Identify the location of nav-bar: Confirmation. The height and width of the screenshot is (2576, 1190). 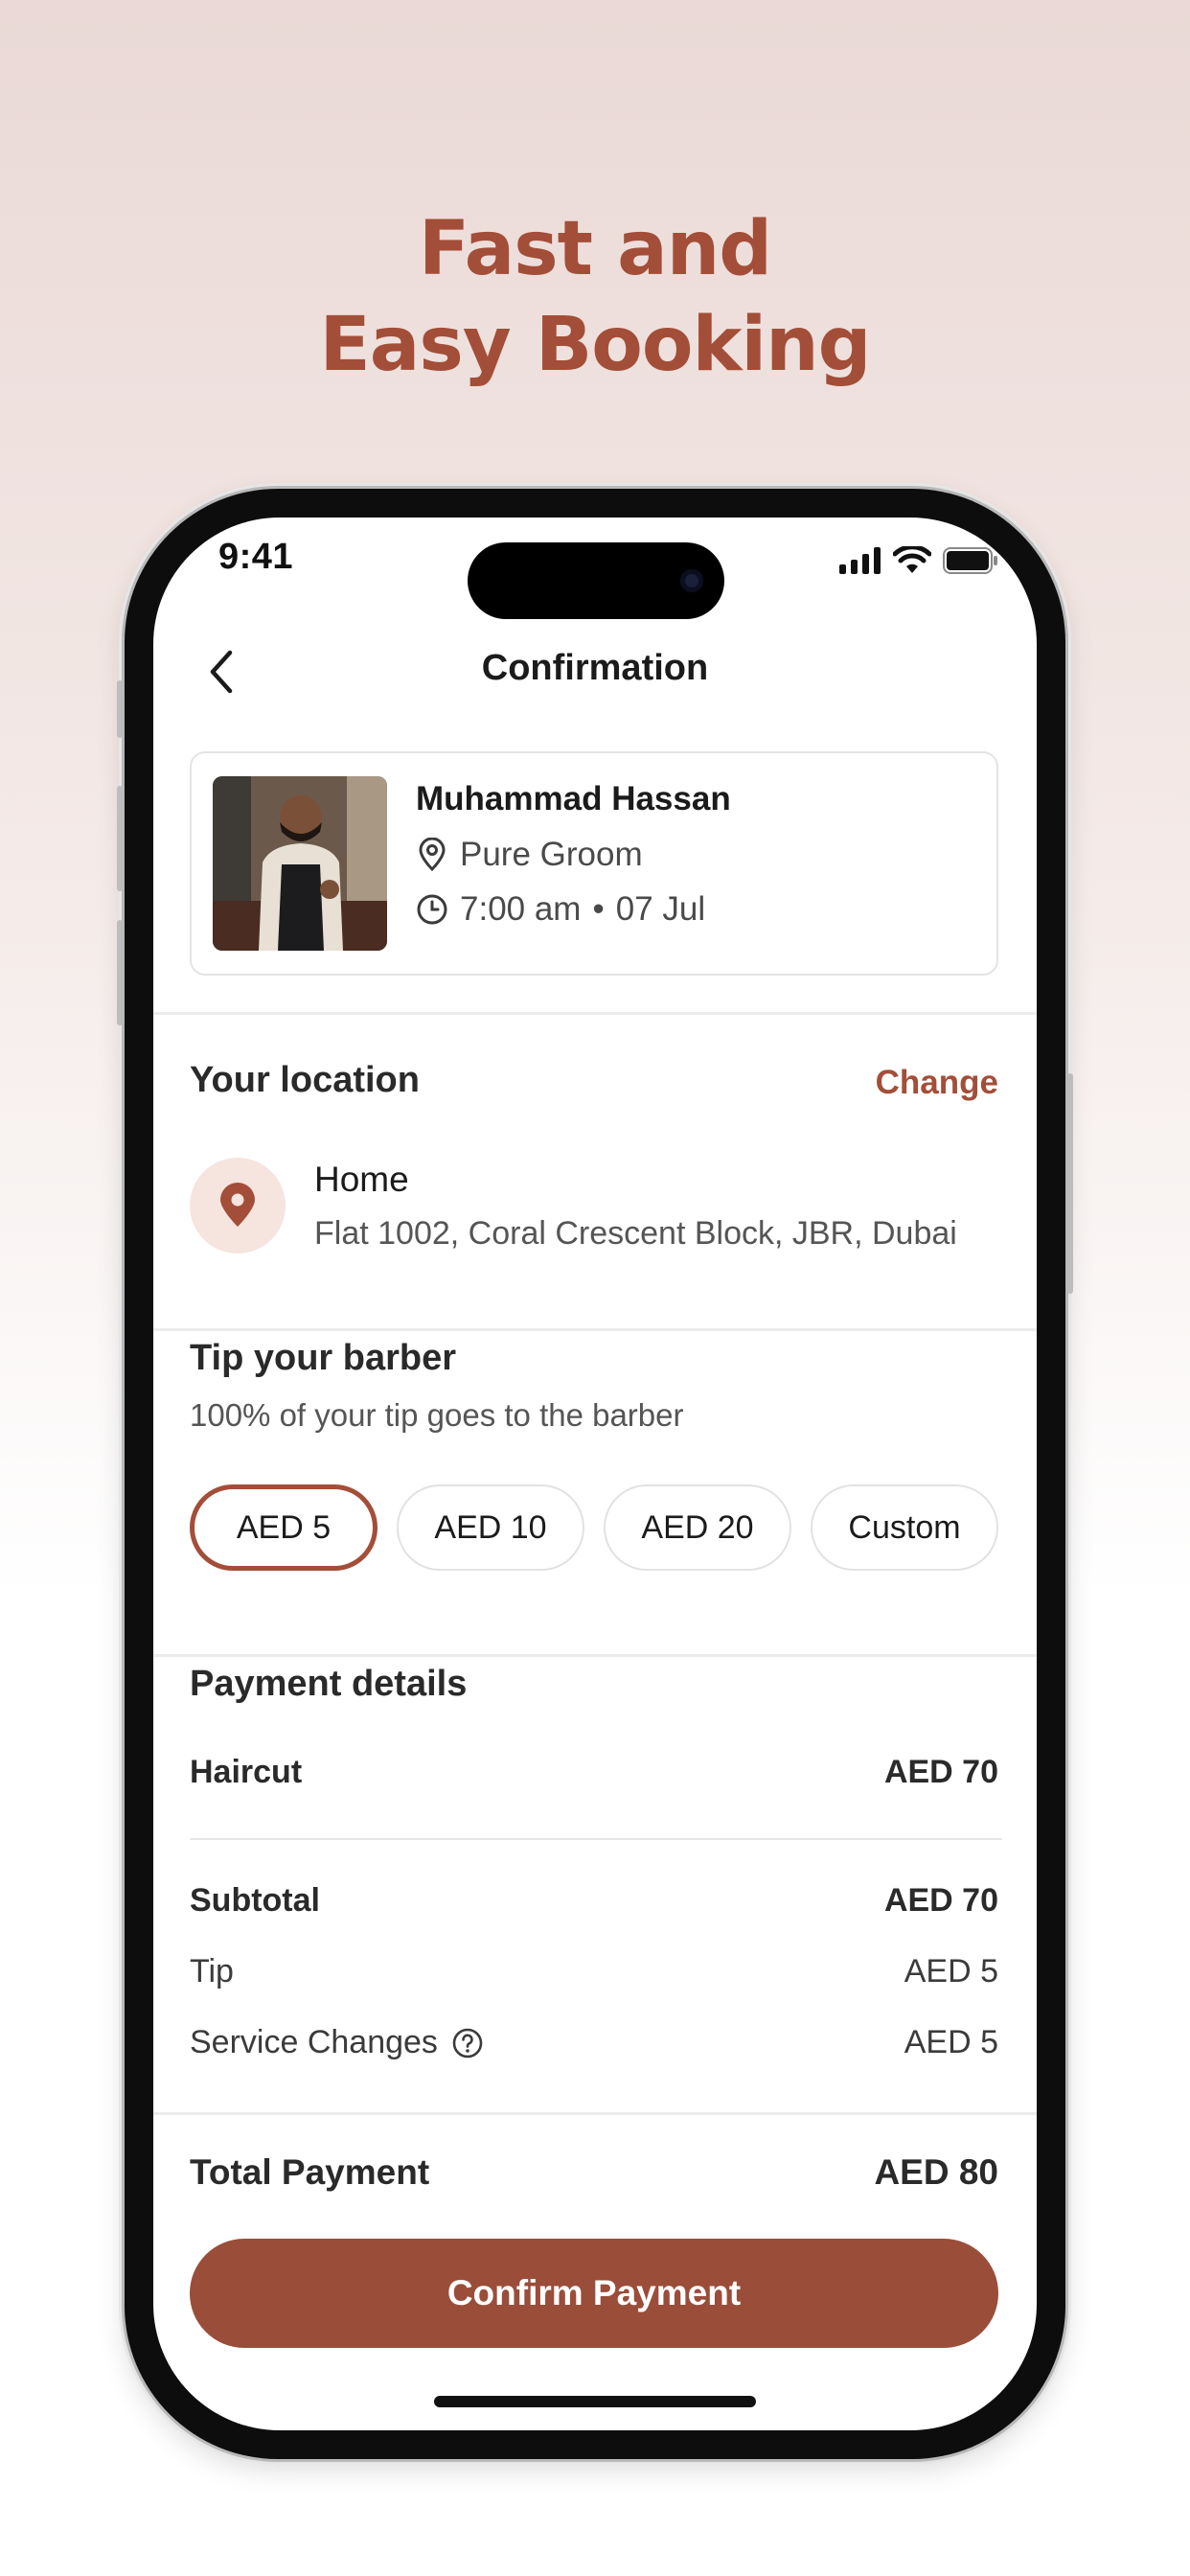
(595, 671).